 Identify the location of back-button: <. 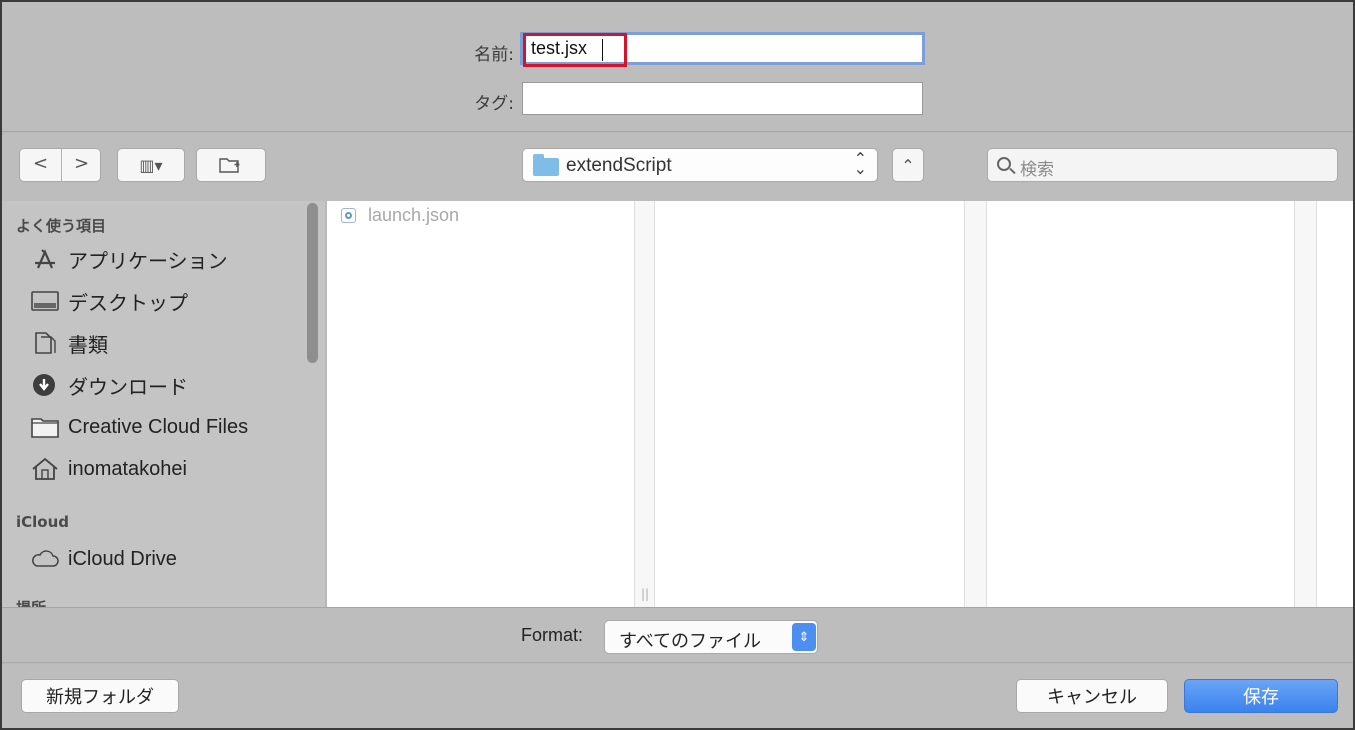
(40, 163).